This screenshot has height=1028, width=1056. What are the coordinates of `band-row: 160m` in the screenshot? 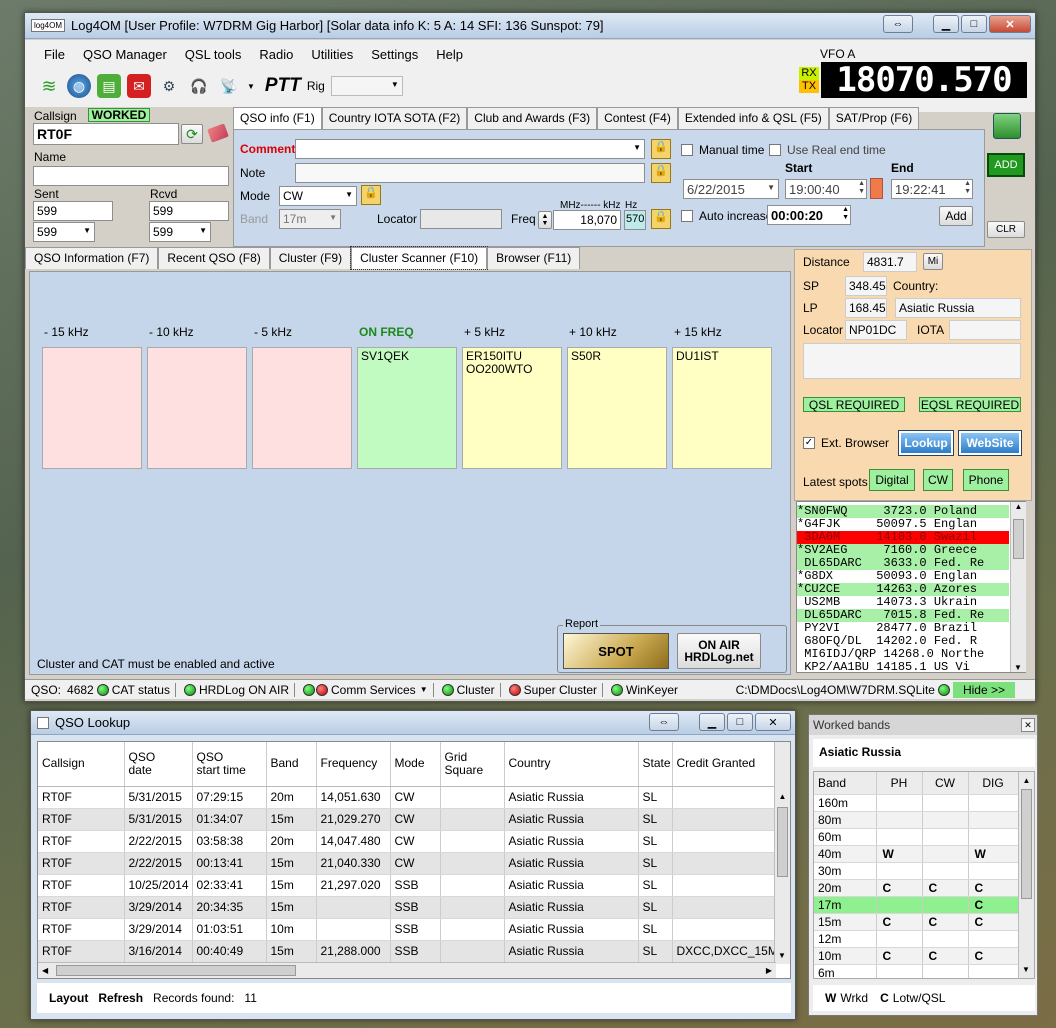 It's located at (916, 803).